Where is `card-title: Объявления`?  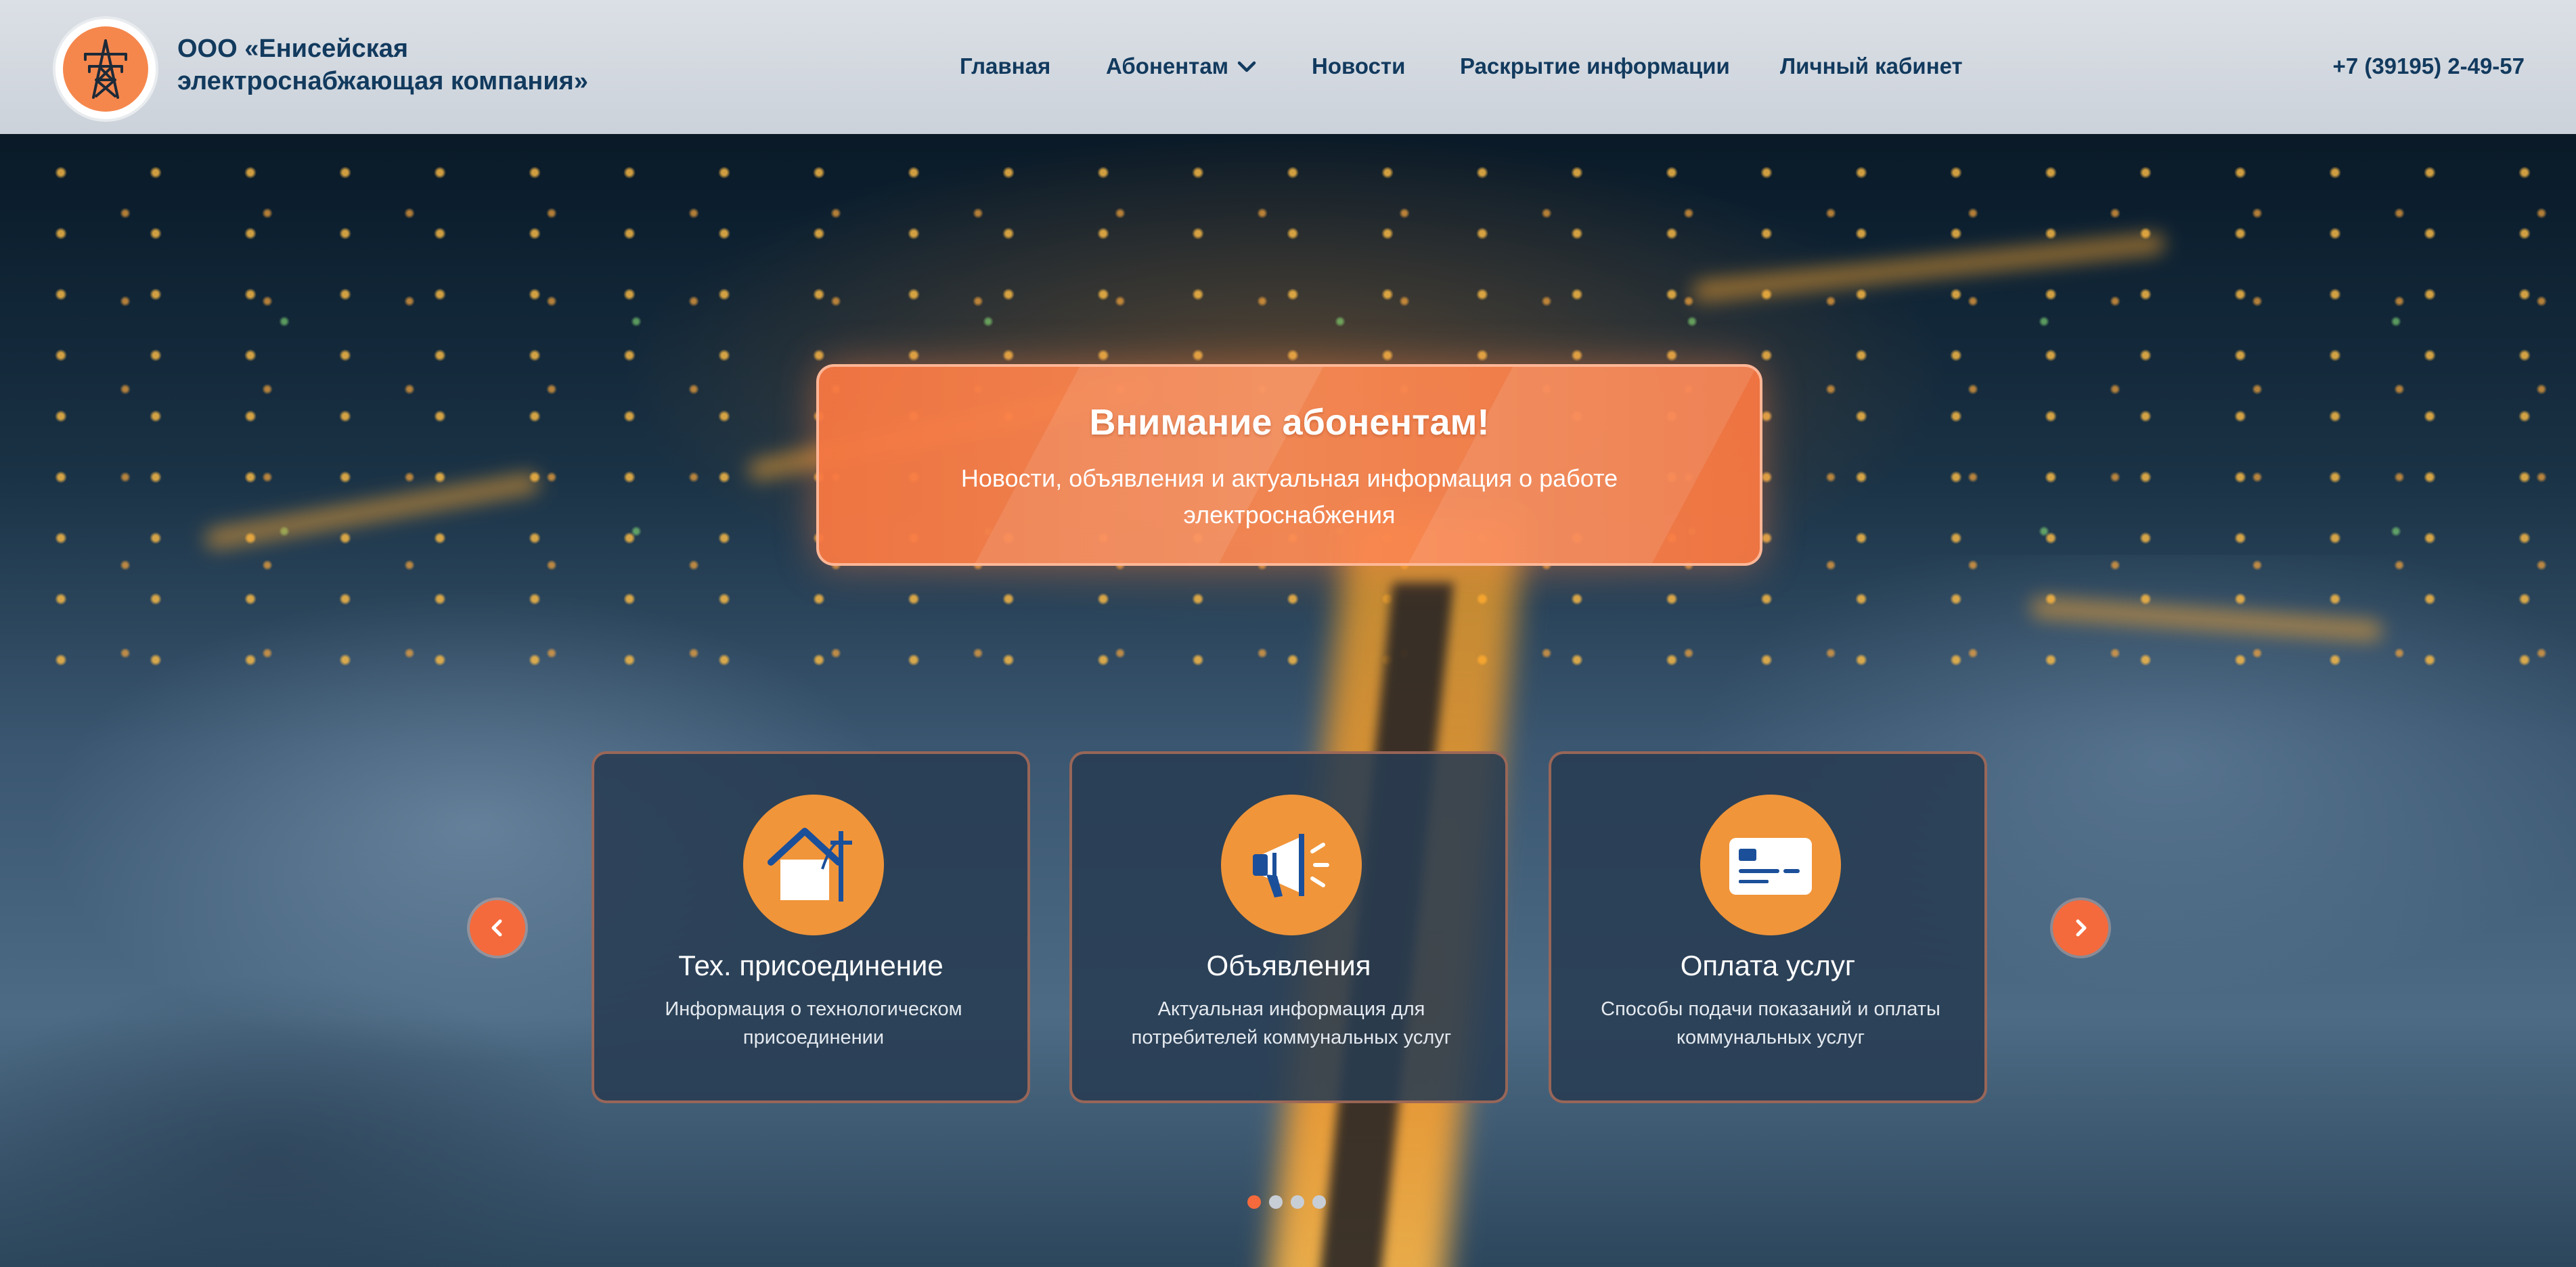
card-title: Объявления is located at coordinates (1288, 966).